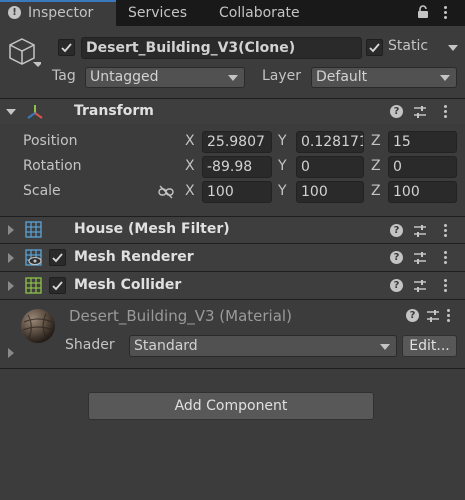 The width and height of the screenshot is (465, 500). I want to click on rotation-z-label: Z, so click(376, 166).